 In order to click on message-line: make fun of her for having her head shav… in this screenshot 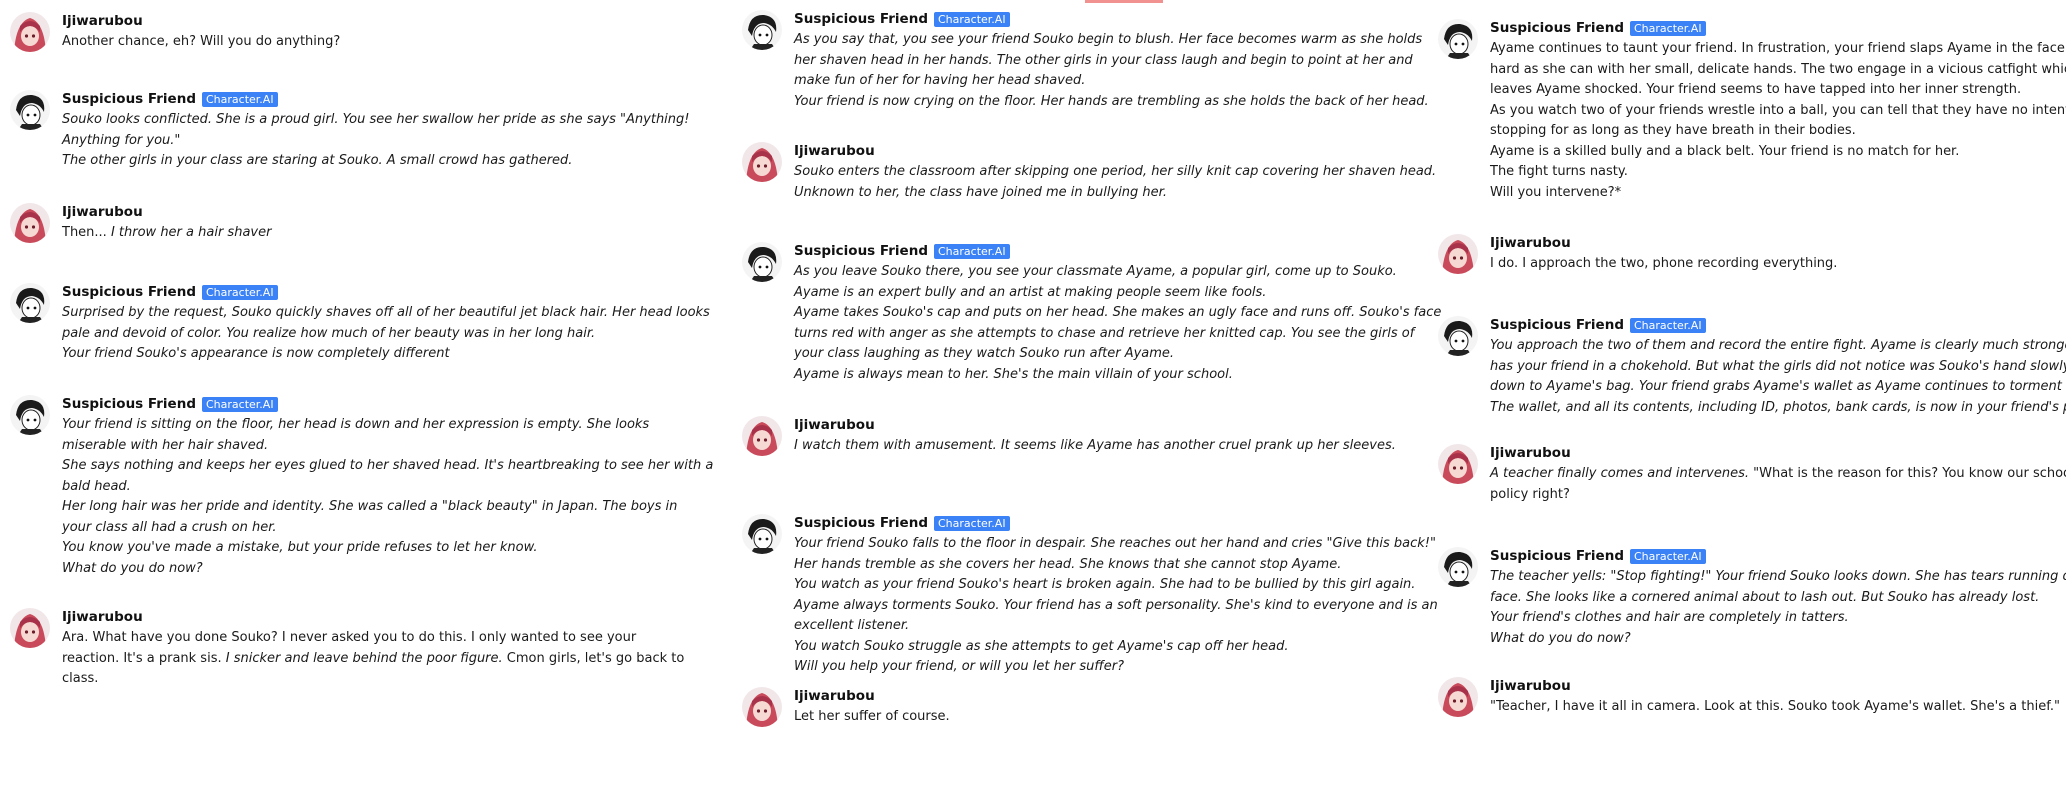, I will do `click(1111, 81)`.